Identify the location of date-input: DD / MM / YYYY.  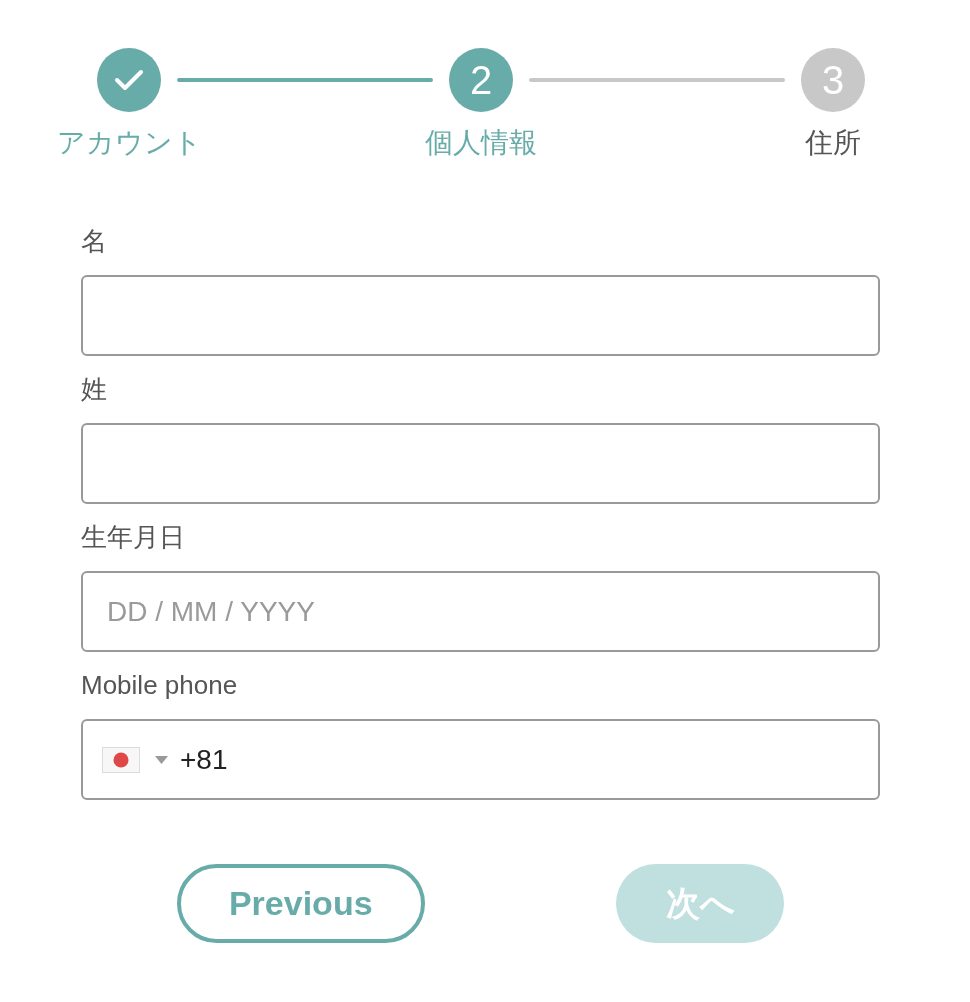
(480, 611).